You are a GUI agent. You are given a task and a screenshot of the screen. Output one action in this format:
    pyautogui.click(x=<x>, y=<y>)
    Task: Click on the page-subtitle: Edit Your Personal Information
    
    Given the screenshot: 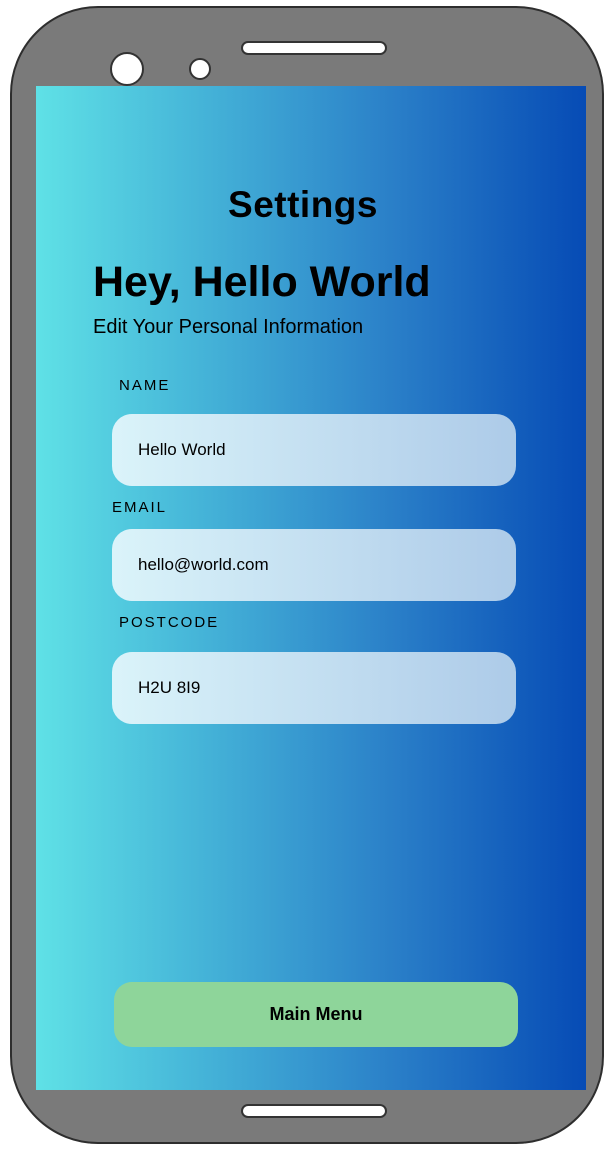 What is the action you would take?
    pyautogui.click(x=228, y=327)
    